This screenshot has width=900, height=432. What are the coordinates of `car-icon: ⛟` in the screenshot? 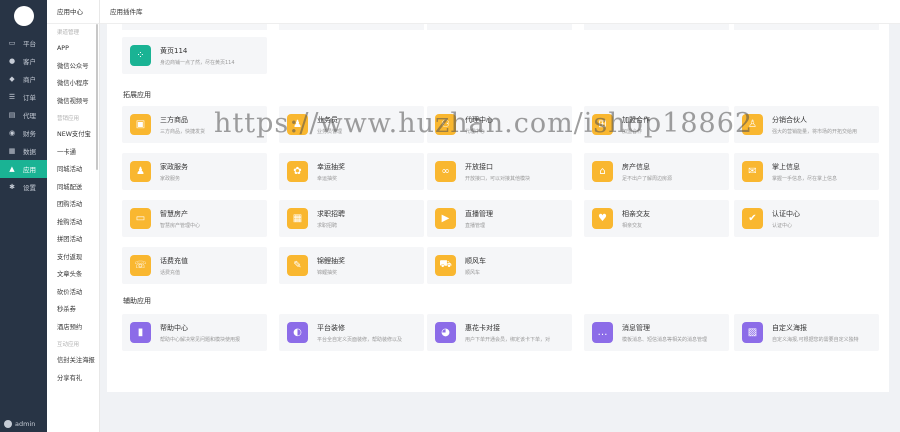 It's located at (445, 265).